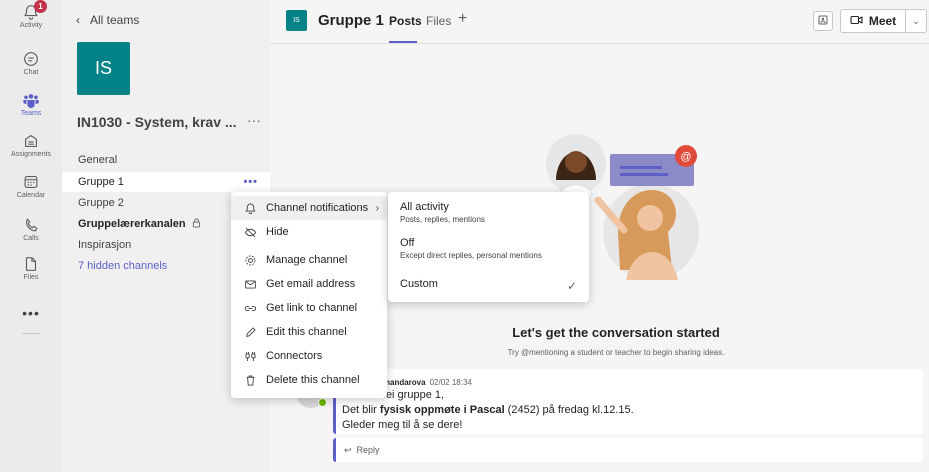 This screenshot has height=472, width=929. I want to click on chat-icon, so click(31, 59).